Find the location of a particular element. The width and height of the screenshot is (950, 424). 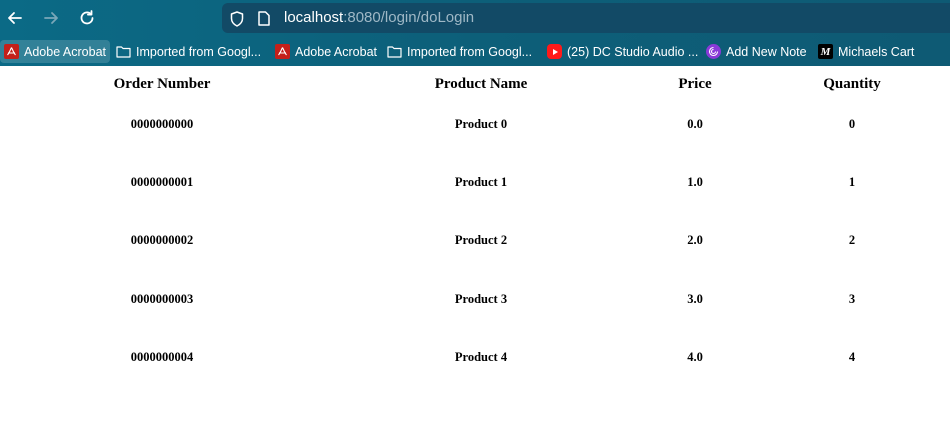

order-number-cell: 0000000004 is located at coordinates (162, 357).